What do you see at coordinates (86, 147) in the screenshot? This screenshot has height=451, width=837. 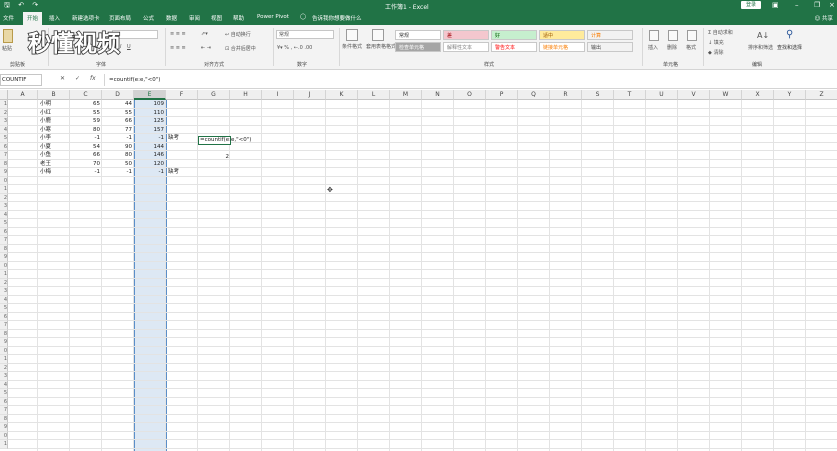 I see `cell-score-c: 54` at bounding box center [86, 147].